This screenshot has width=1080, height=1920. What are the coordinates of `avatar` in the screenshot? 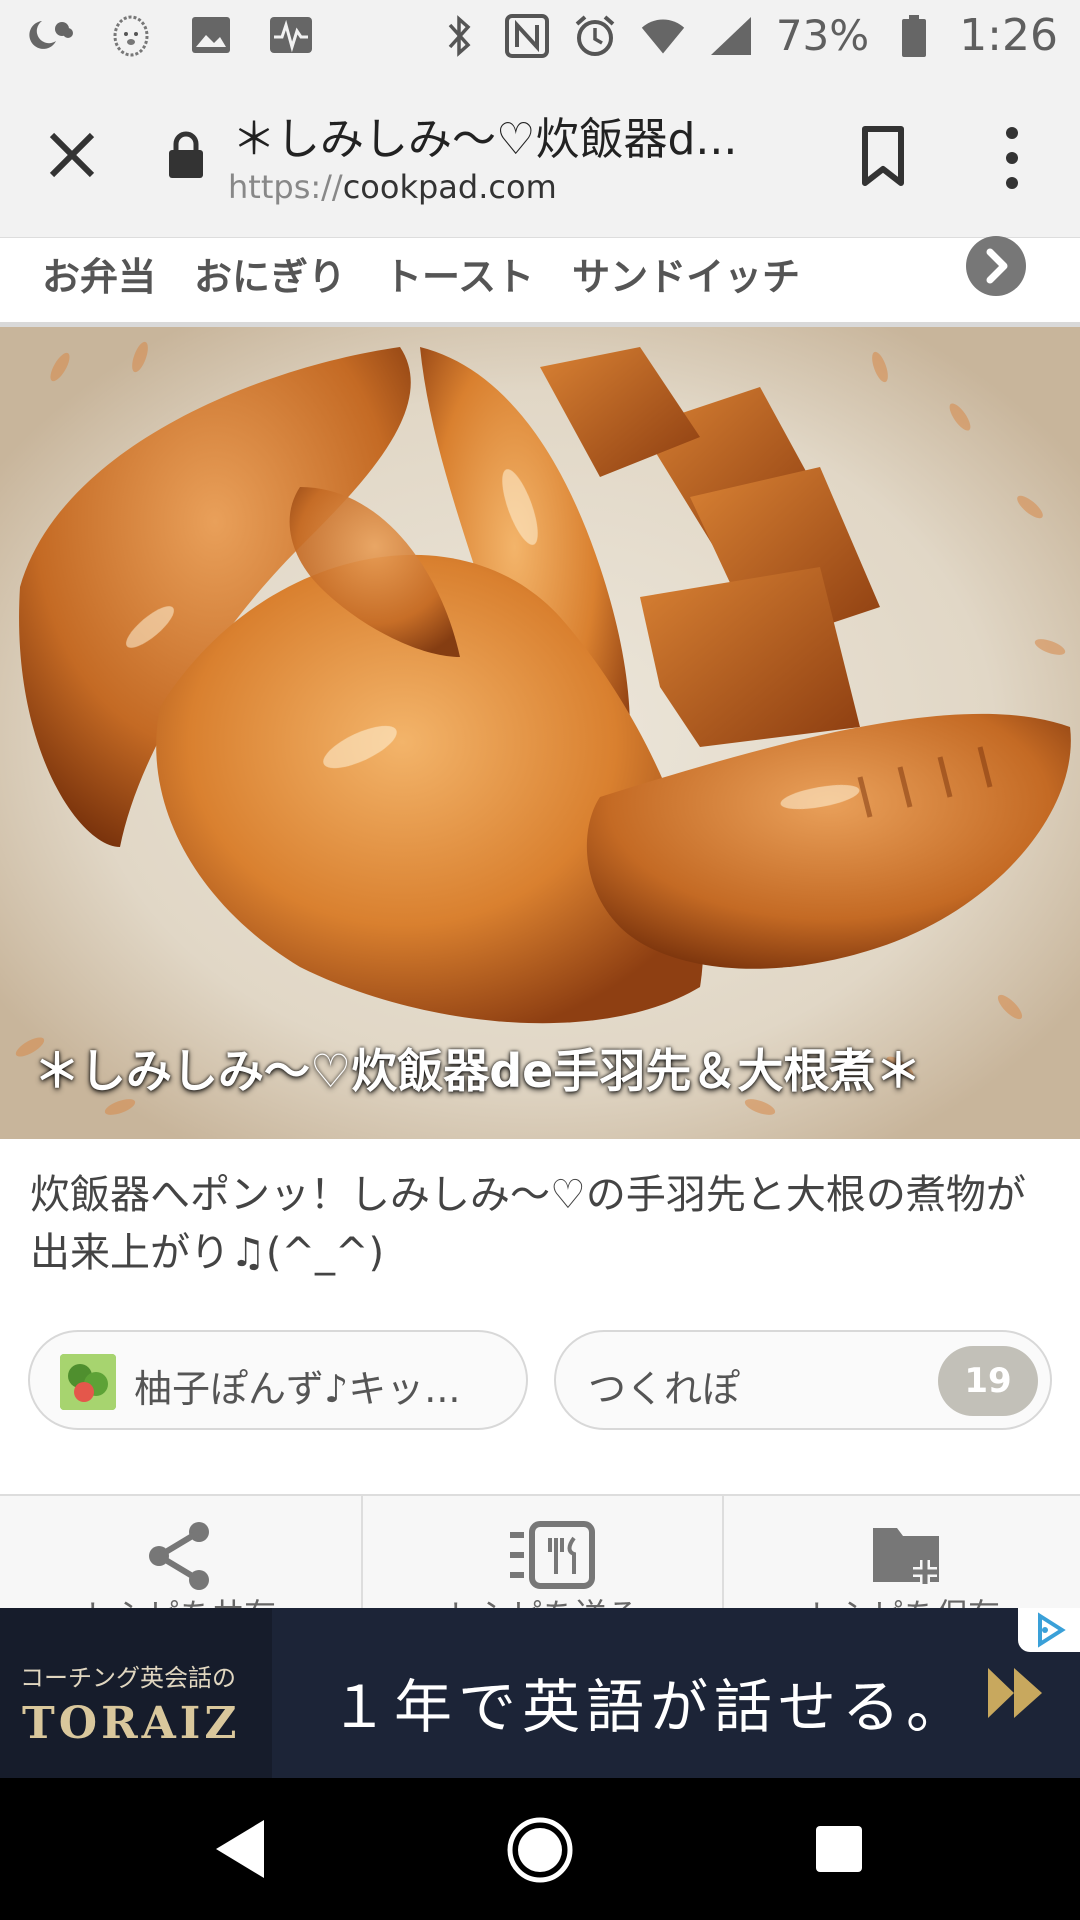 It's located at (88, 1382).